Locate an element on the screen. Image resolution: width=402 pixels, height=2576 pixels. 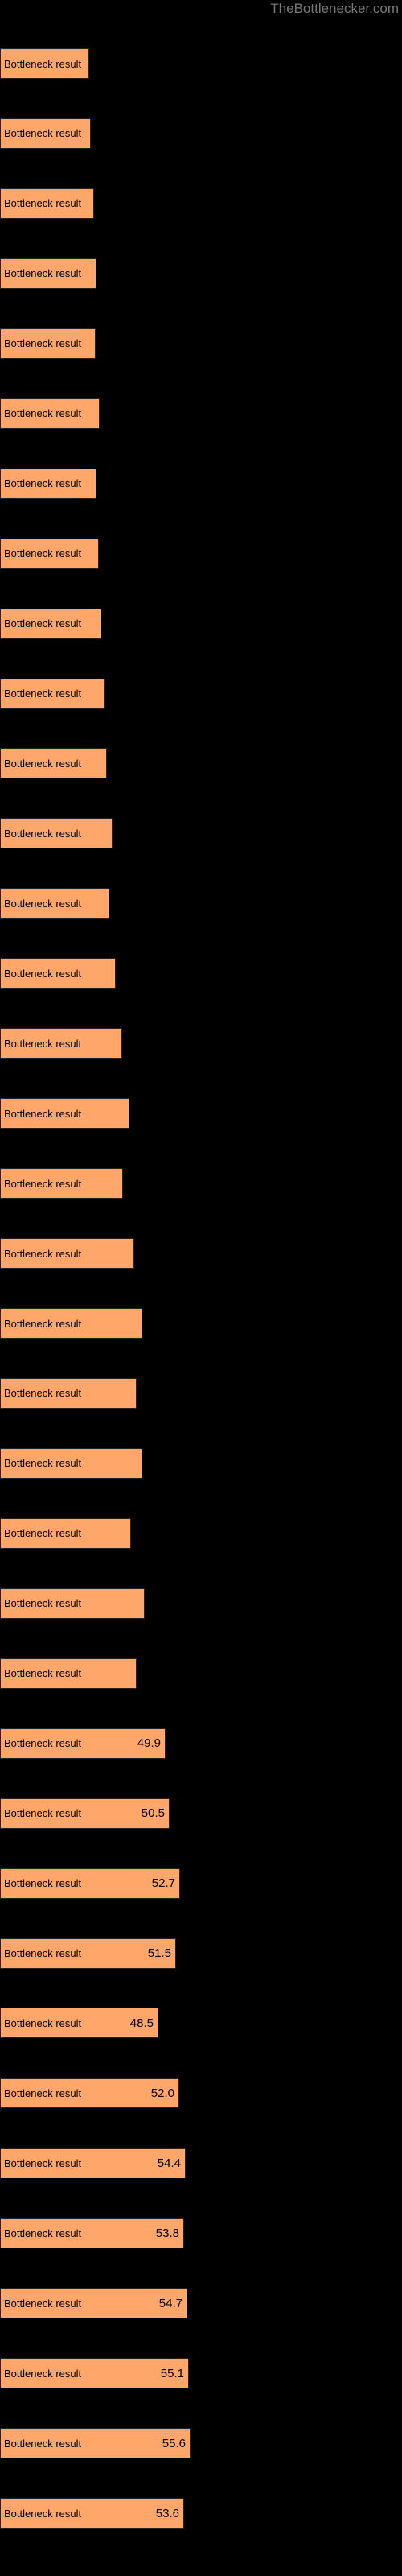
bar-row: Bottleneck result 52.7 is located at coordinates (201, 1883).